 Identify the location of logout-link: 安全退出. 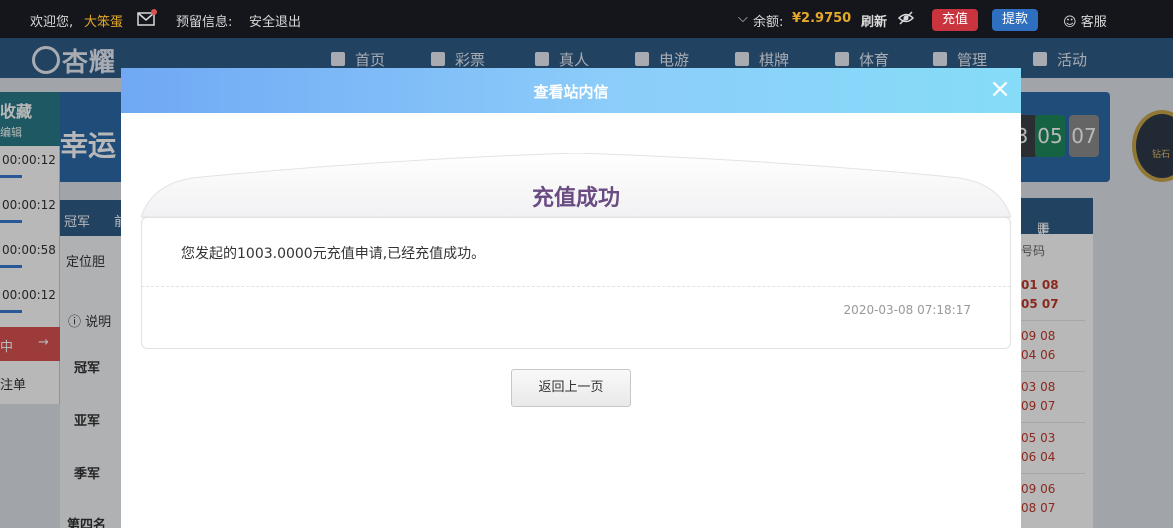
(275, 20).